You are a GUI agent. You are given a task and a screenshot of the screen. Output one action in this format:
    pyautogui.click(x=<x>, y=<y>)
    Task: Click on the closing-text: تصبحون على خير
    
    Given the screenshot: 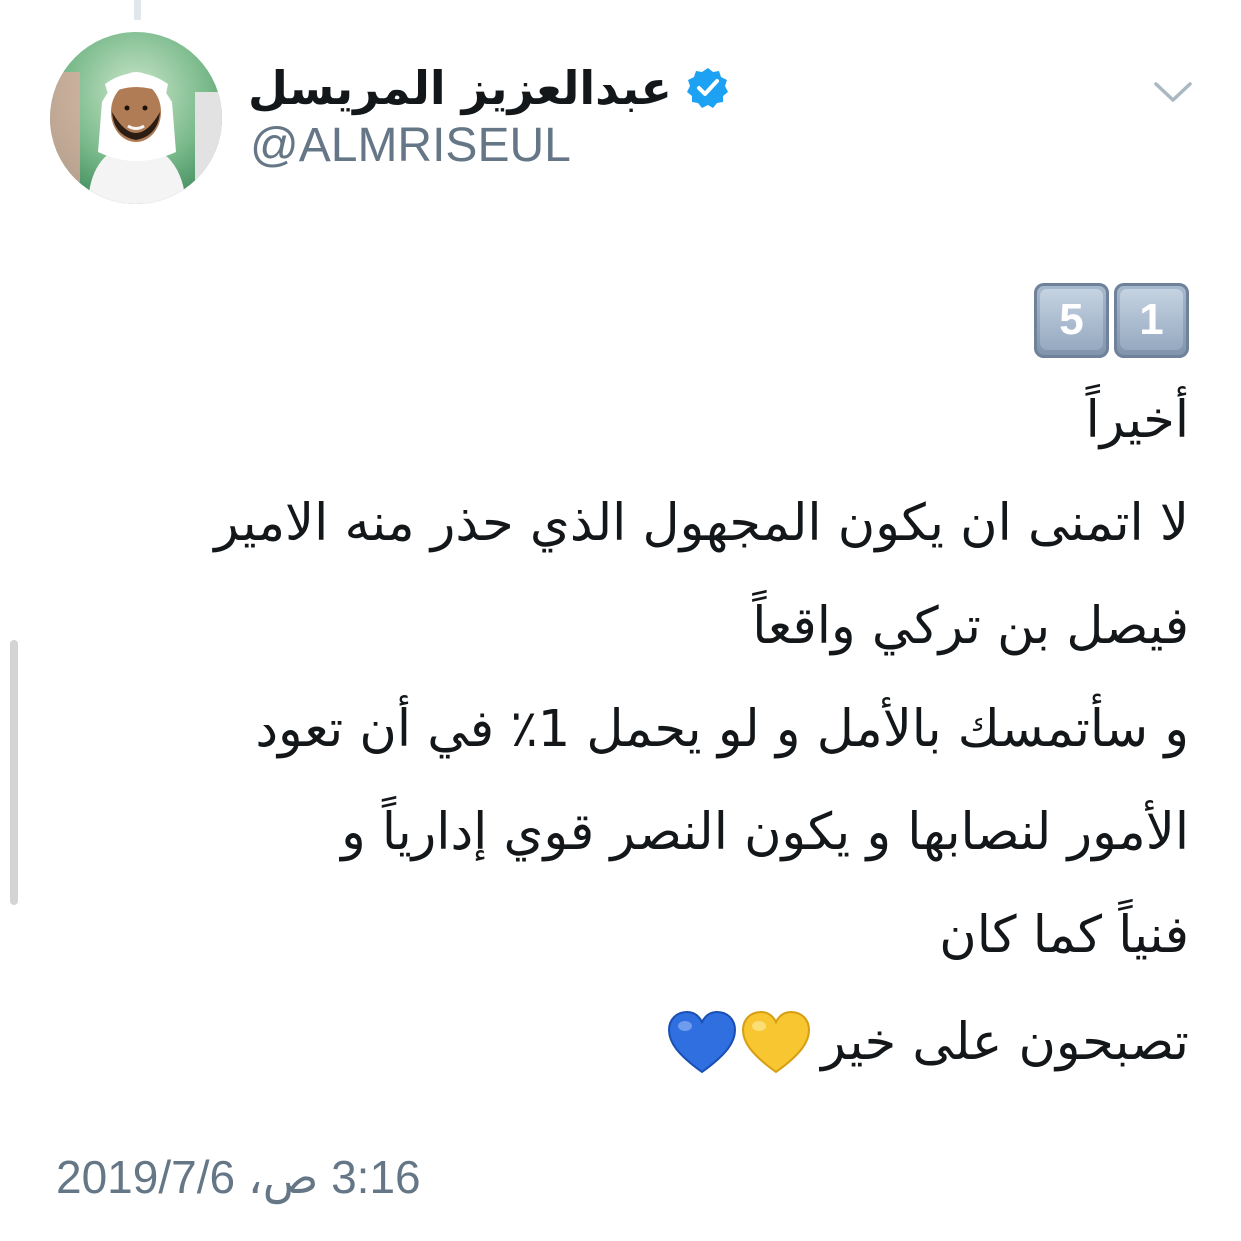 What is the action you would take?
    pyautogui.click(x=1005, y=1042)
    